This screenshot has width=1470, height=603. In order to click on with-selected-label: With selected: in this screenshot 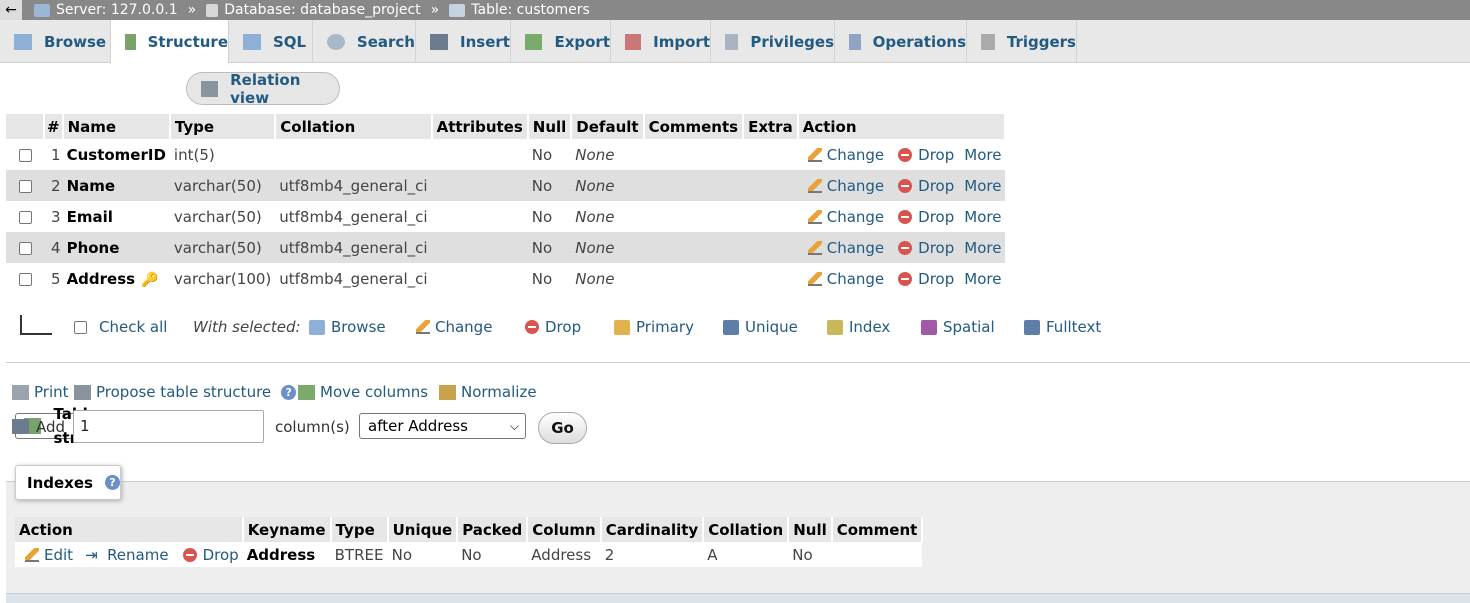, I will do `click(247, 327)`.